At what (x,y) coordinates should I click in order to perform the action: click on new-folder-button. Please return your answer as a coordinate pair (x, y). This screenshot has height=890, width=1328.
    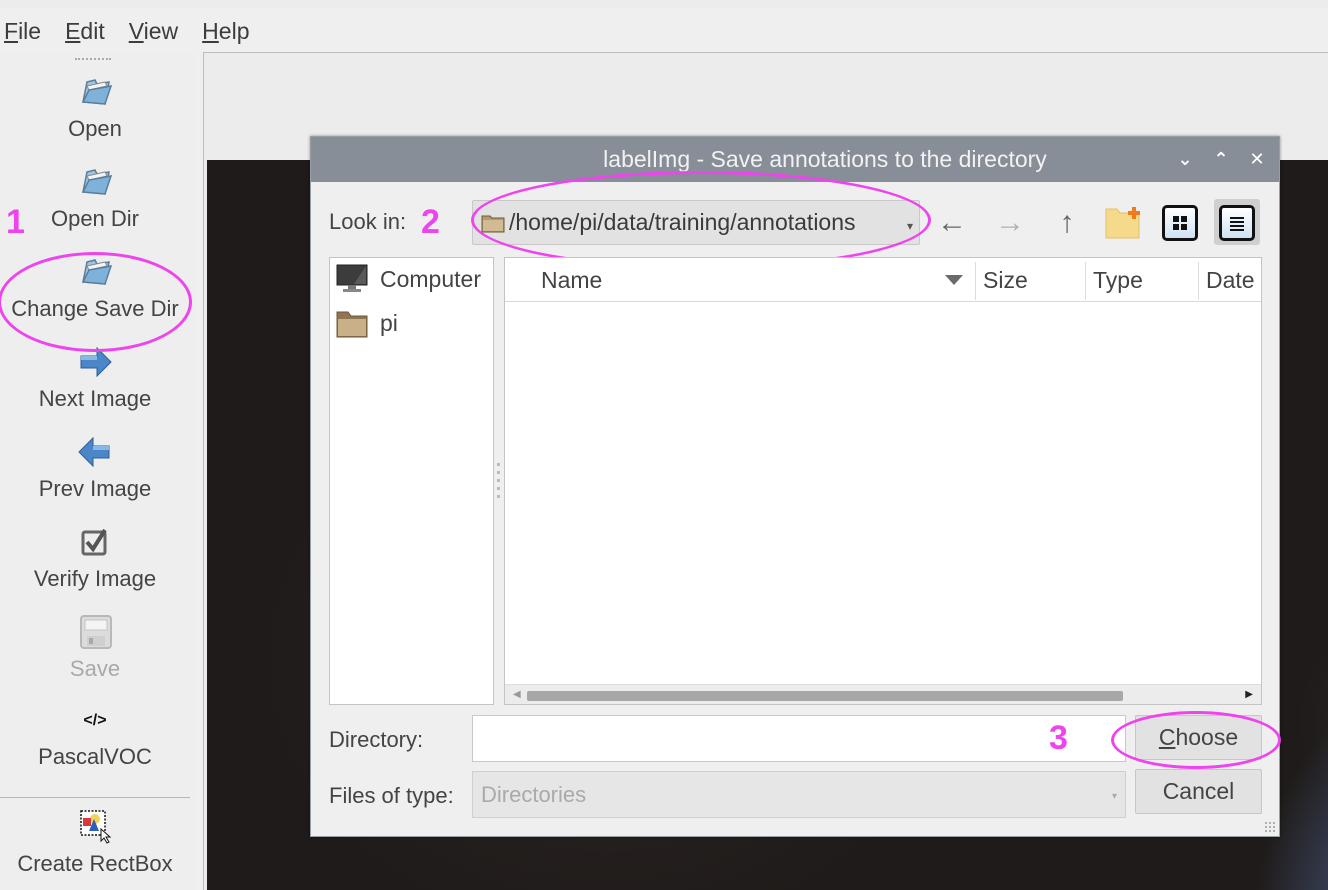
    Looking at the image, I should click on (1124, 222).